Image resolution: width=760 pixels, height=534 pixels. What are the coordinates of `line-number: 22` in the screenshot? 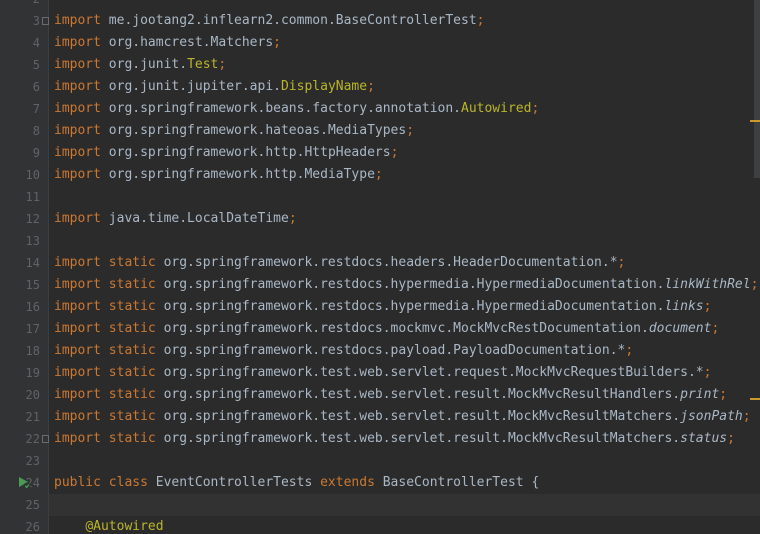 It's located at (32, 439).